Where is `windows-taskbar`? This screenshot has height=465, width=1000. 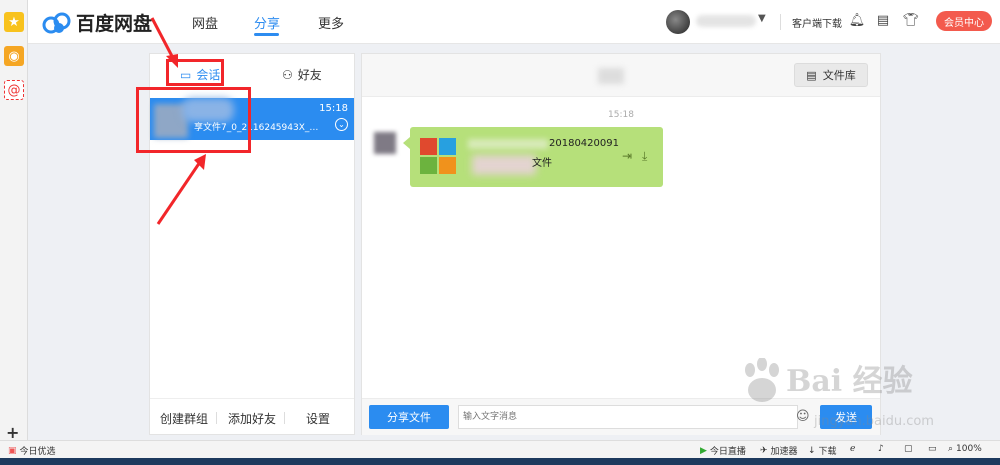 windows-taskbar is located at coordinates (500, 461).